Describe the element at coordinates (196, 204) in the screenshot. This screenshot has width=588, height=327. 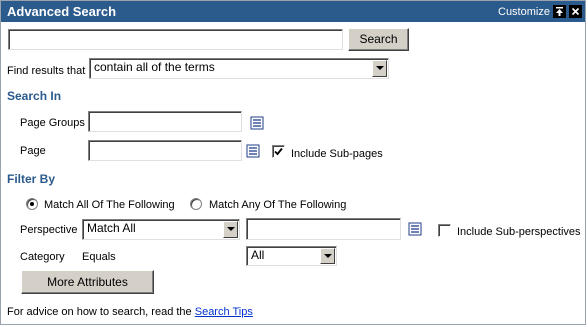
I see `match-any-radio` at that location.